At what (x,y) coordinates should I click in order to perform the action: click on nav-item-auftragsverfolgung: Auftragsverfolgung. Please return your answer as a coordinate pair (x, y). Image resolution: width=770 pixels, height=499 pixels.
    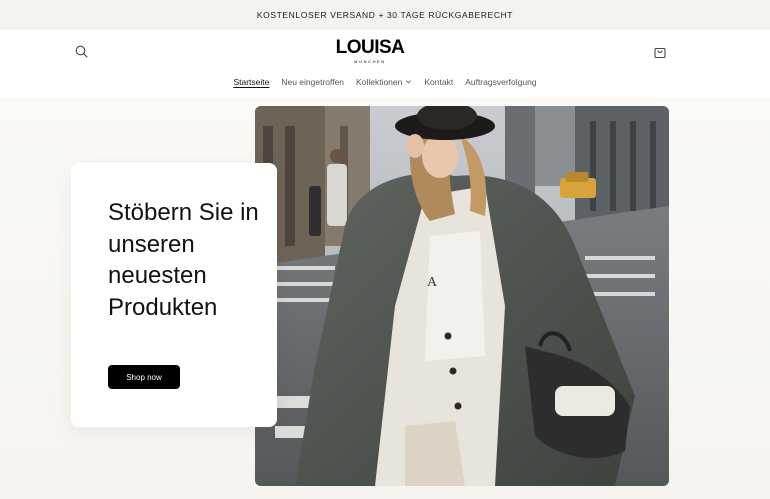
    Looking at the image, I should click on (500, 85).